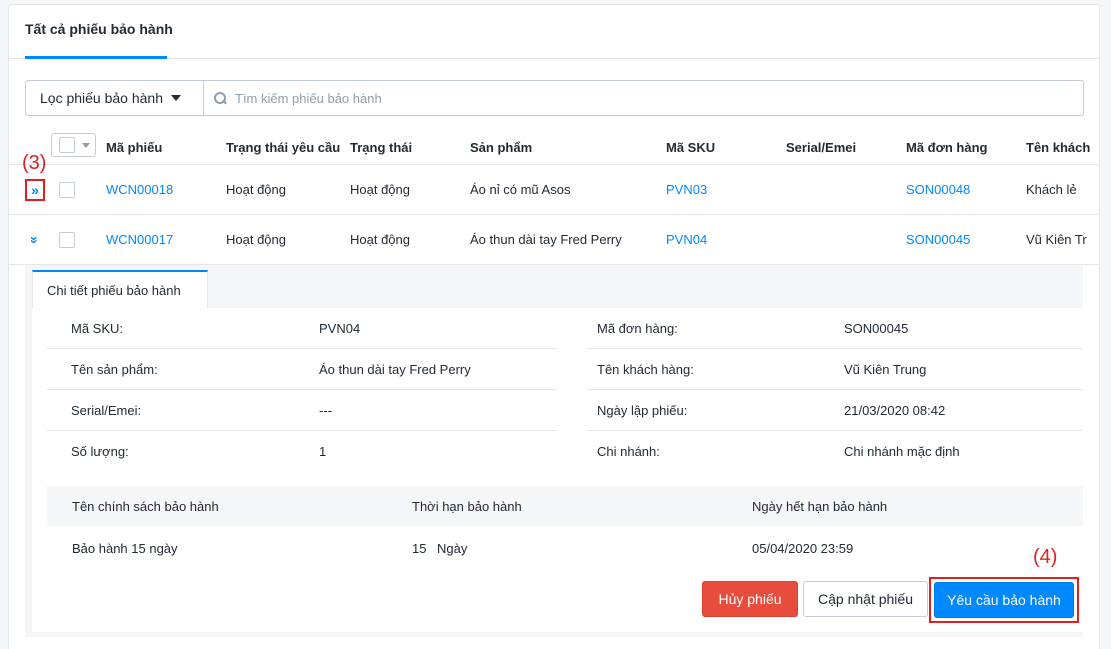  Describe the element at coordinates (302, 369) in the screenshot. I see `detail-product-name: Tên sản phẩm: Áo thun dài tay Fred Perry` at that location.